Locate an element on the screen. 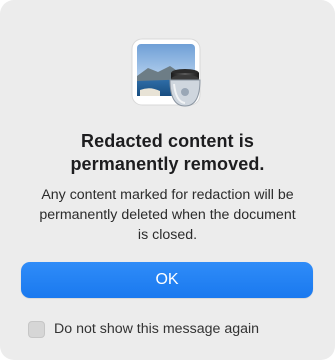 The height and width of the screenshot is (360, 335). dialog-title: Redacted content is permanently removed. is located at coordinates (167, 153).